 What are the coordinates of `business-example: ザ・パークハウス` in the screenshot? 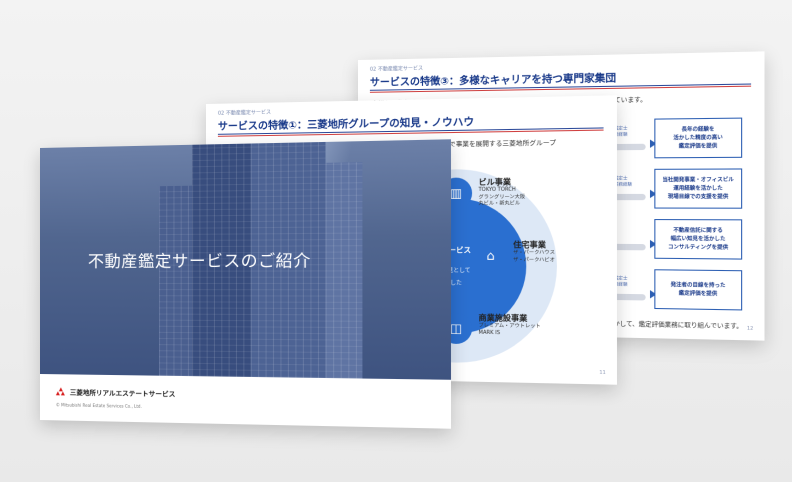 It's located at (534, 253).